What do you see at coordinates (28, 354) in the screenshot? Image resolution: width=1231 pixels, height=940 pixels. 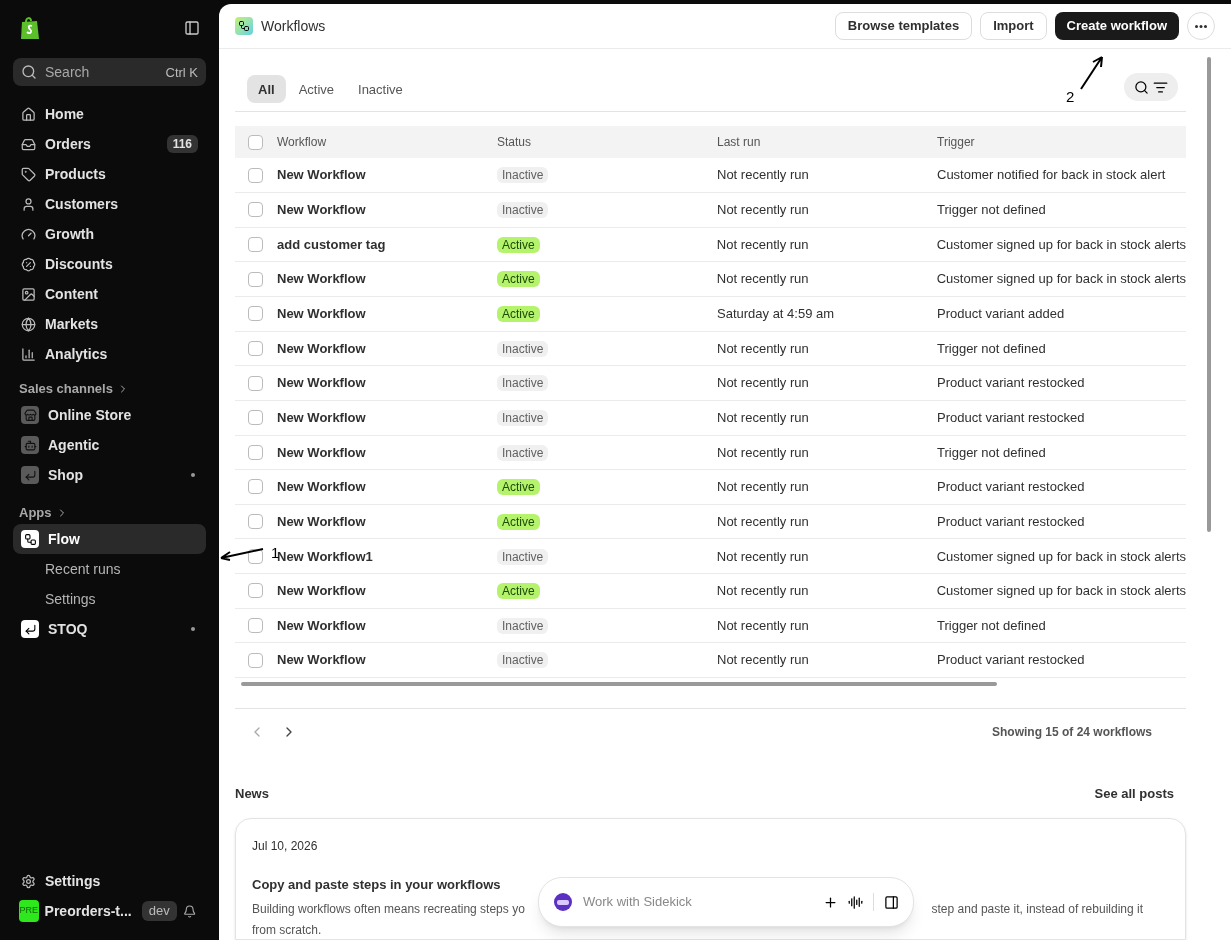 I see `bar-chart-icon` at bounding box center [28, 354].